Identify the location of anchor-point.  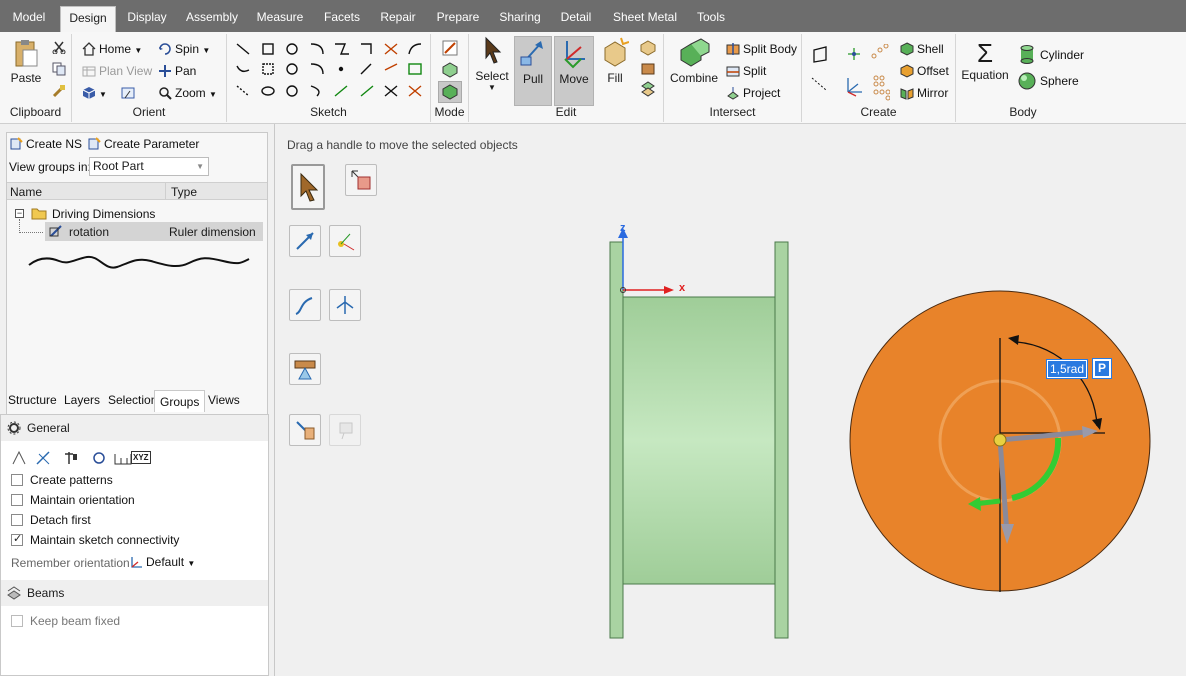
(1000, 440).